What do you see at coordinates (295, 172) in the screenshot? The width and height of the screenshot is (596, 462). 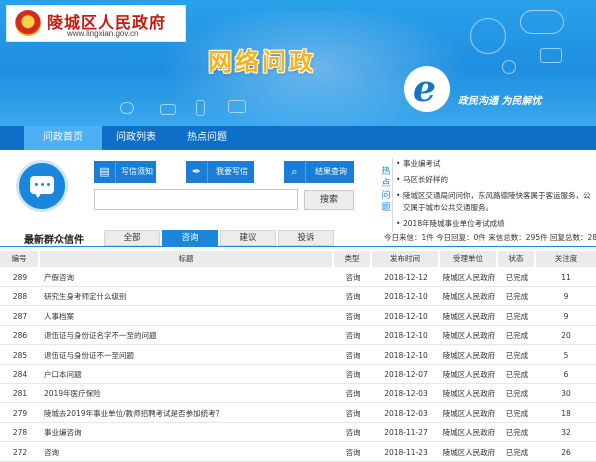 I see `magnifier-icon: ⌕` at bounding box center [295, 172].